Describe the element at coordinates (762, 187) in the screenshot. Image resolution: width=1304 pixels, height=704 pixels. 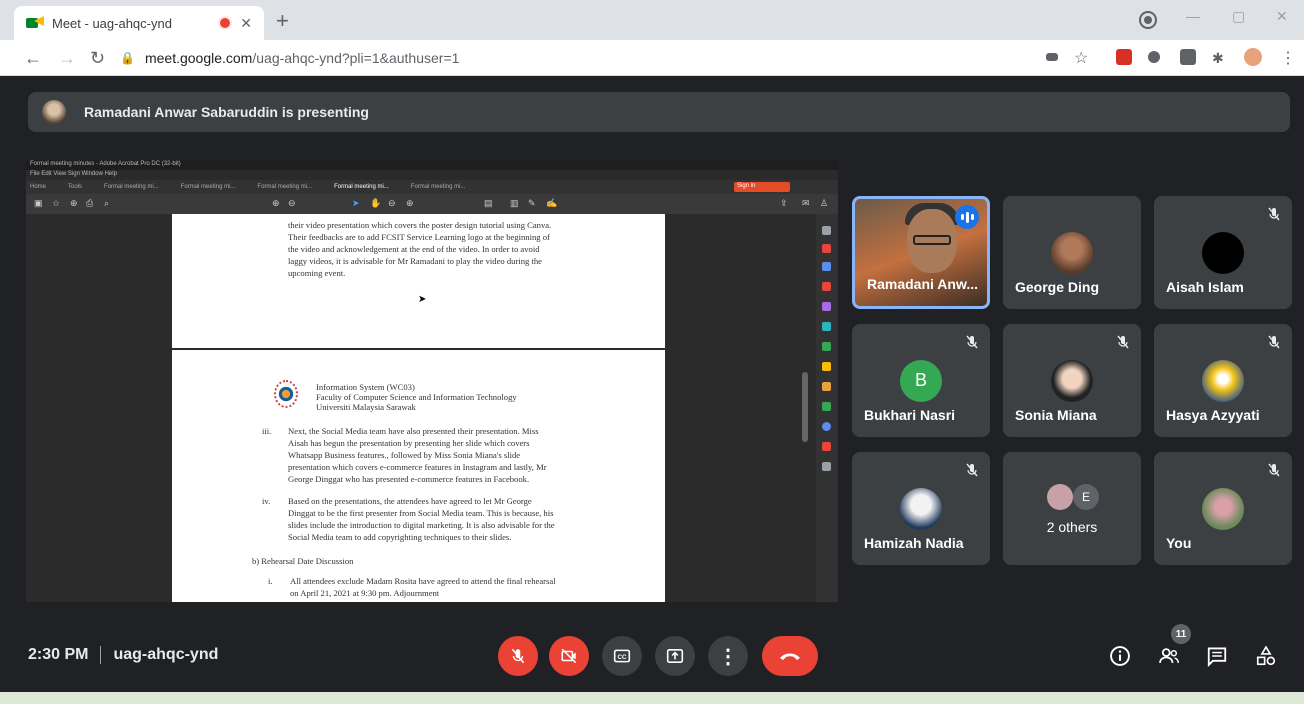
I see `pdf-sign-in-button: Sign in` at that location.